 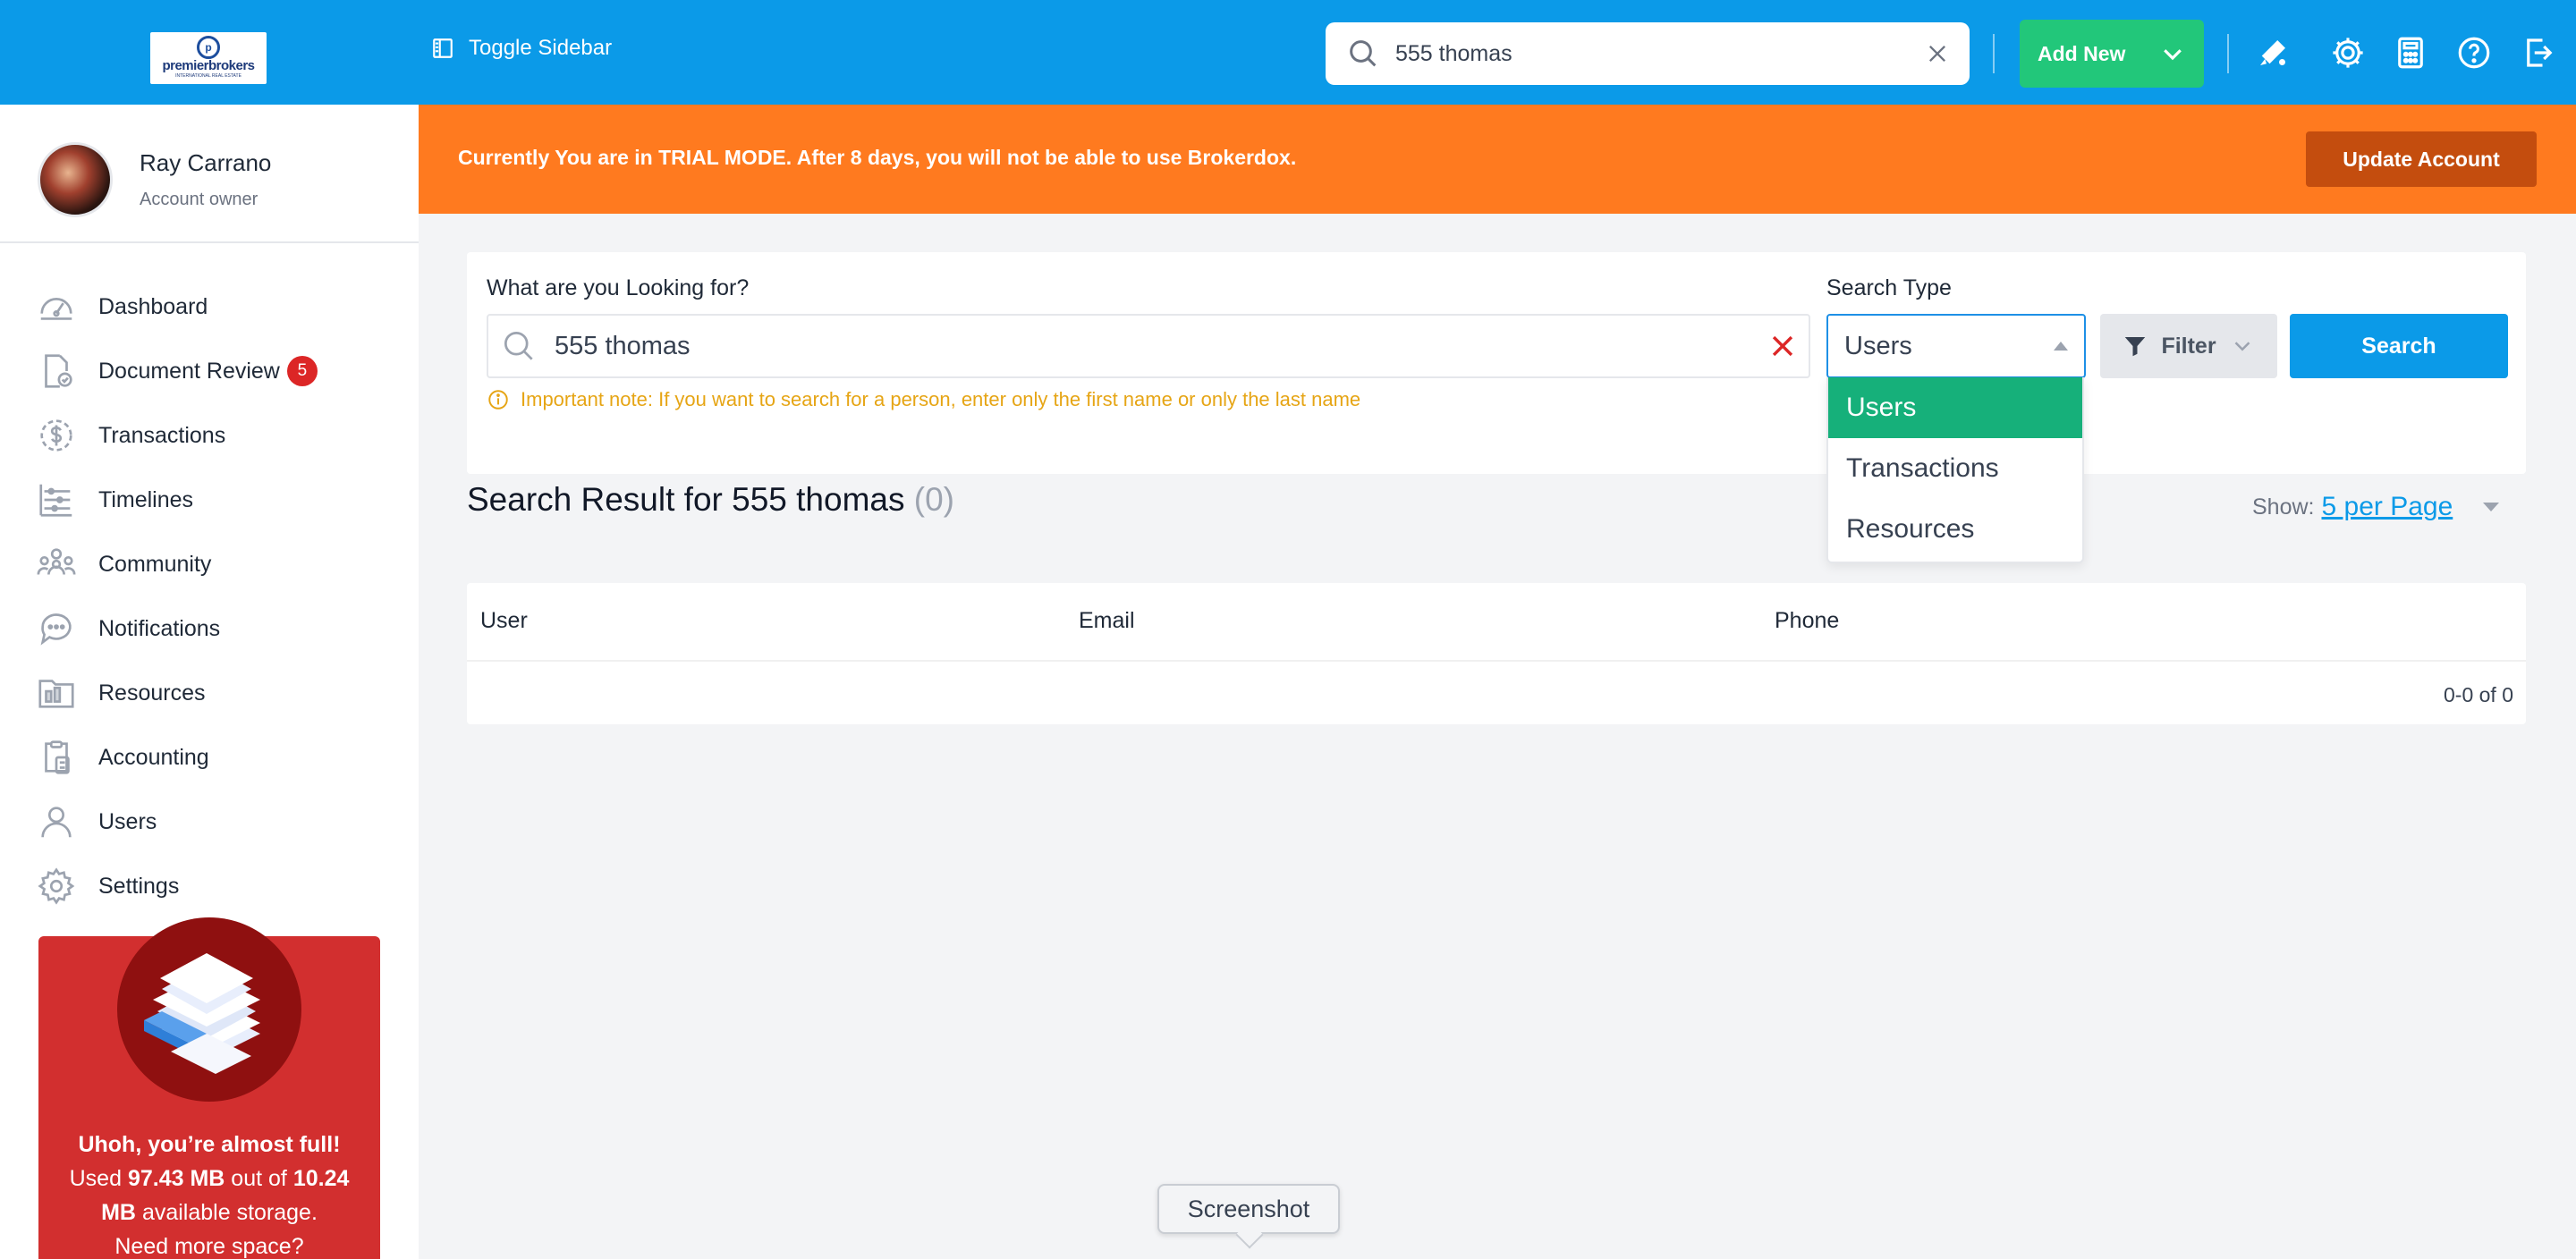 I want to click on sidebar-item-community: Community, so click(x=177, y=564).